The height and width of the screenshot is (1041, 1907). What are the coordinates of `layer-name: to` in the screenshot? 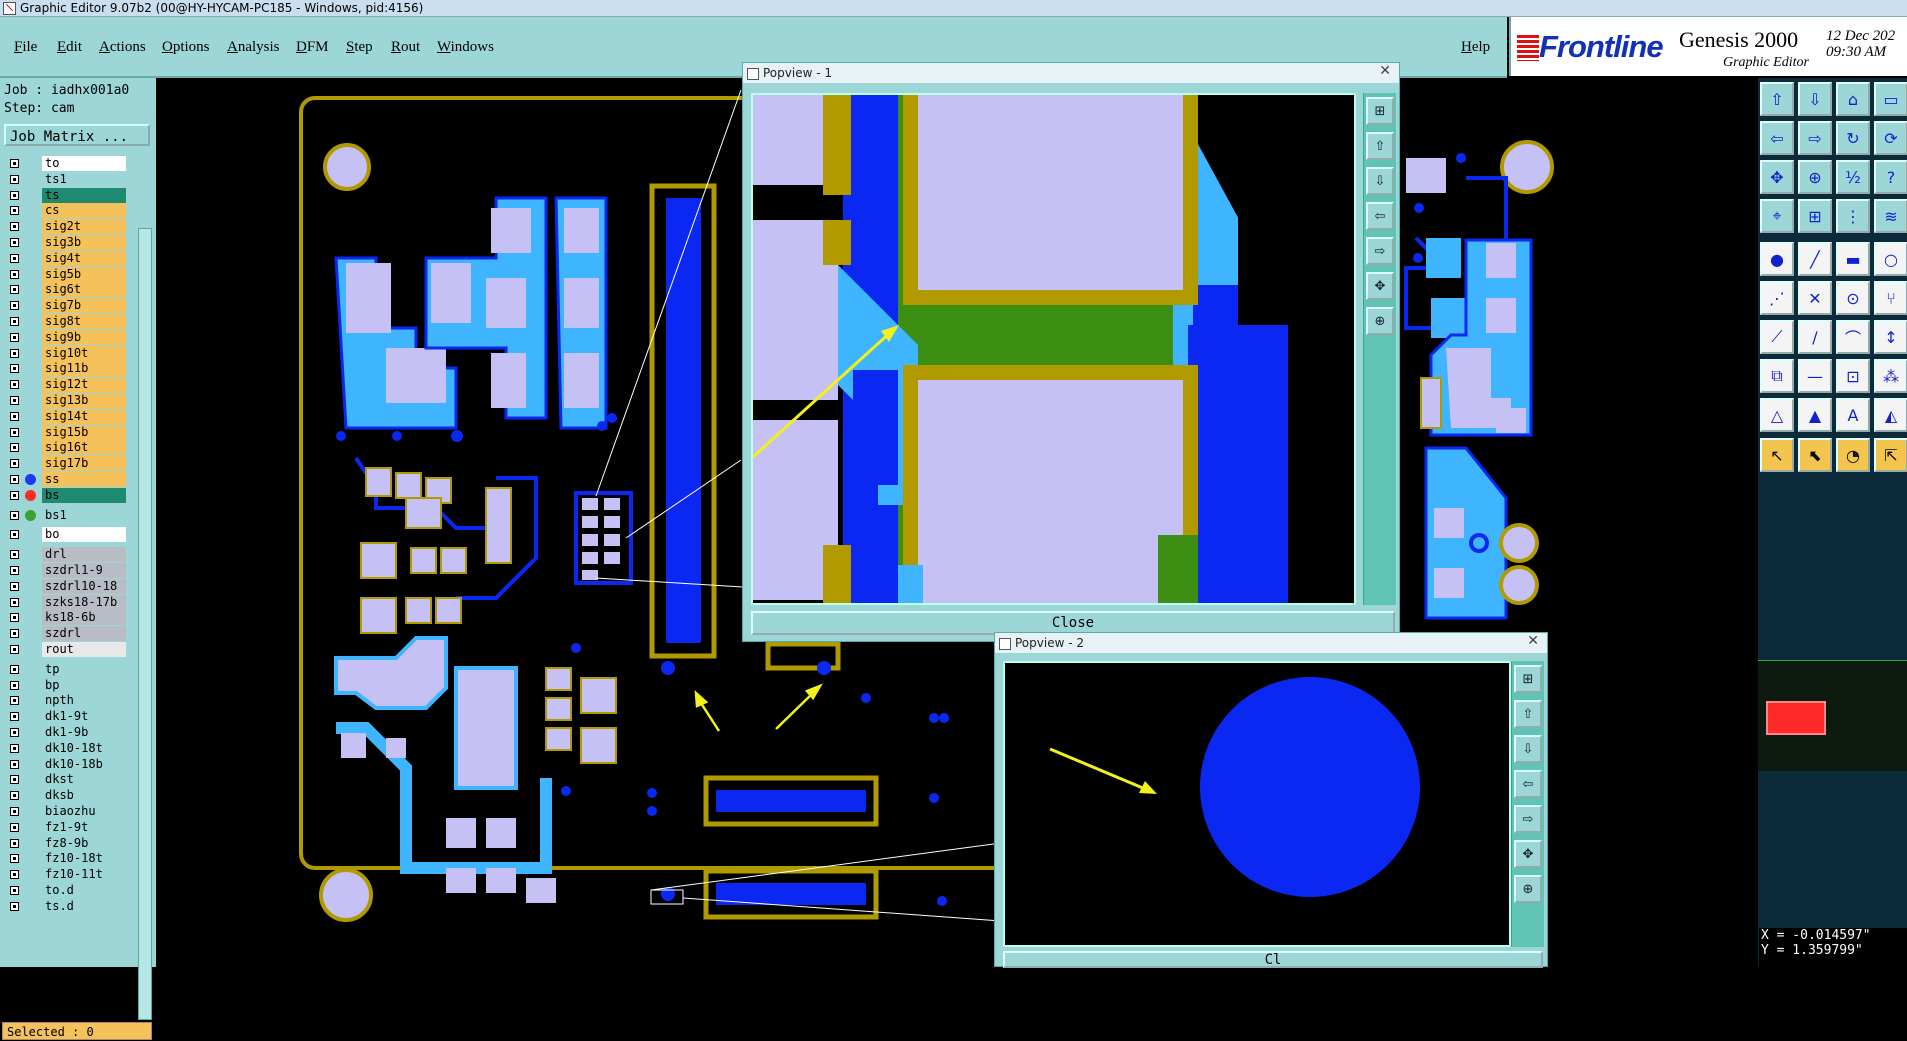 It's located at (84, 163).